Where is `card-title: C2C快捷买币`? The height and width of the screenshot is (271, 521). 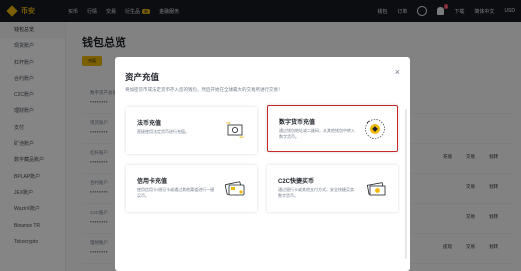 card-title: C2C快捷买币 is located at coordinates (296, 182).